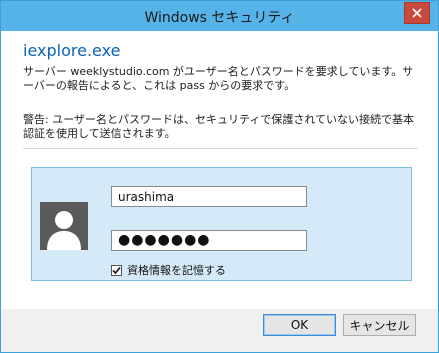  Describe the element at coordinates (72, 50) in the screenshot. I see `app-name: iexplore.exe` at that location.